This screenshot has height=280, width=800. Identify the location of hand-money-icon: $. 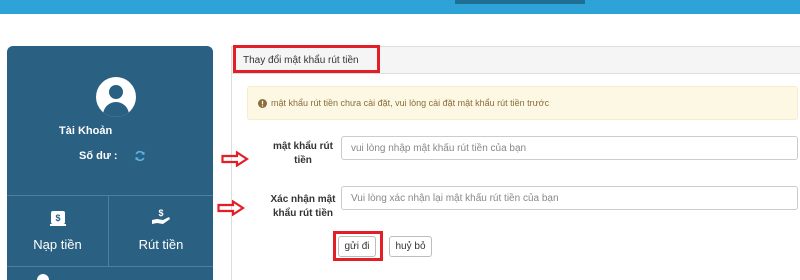
(161, 216).